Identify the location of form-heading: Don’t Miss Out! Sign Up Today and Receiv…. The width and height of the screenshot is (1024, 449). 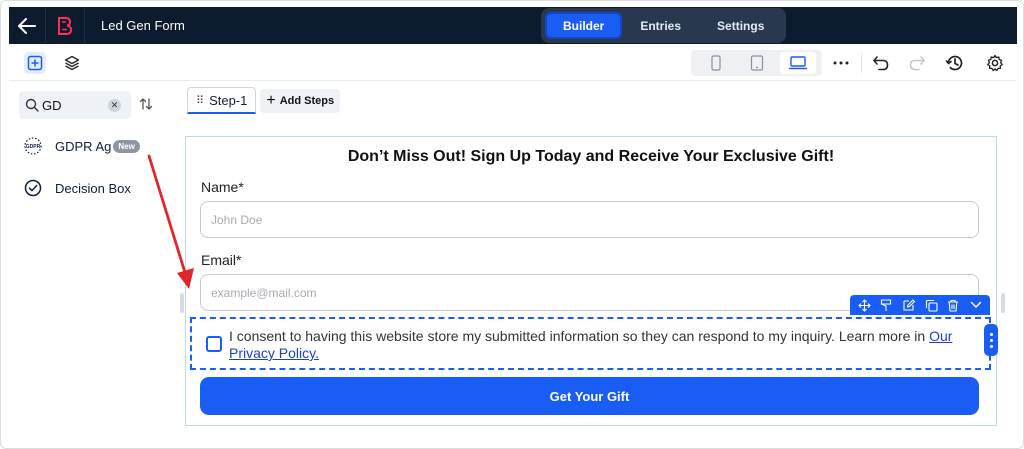
(591, 157).